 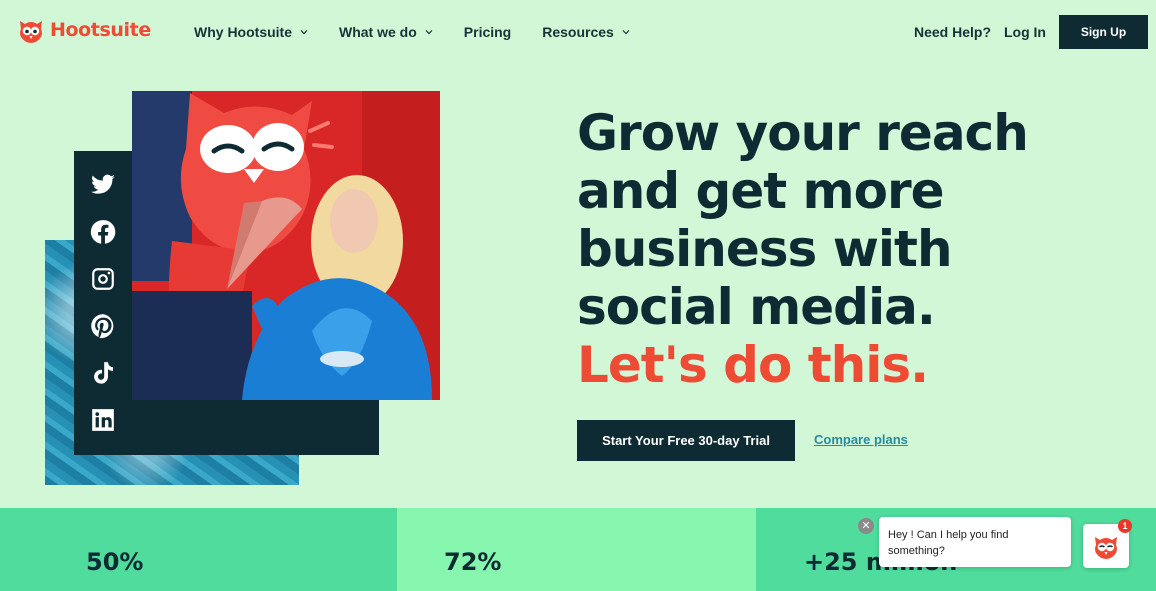 What do you see at coordinates (866, 526) in the screenshot?
I see `chat-close-icon: ✕` at bounding box center [866, 526].